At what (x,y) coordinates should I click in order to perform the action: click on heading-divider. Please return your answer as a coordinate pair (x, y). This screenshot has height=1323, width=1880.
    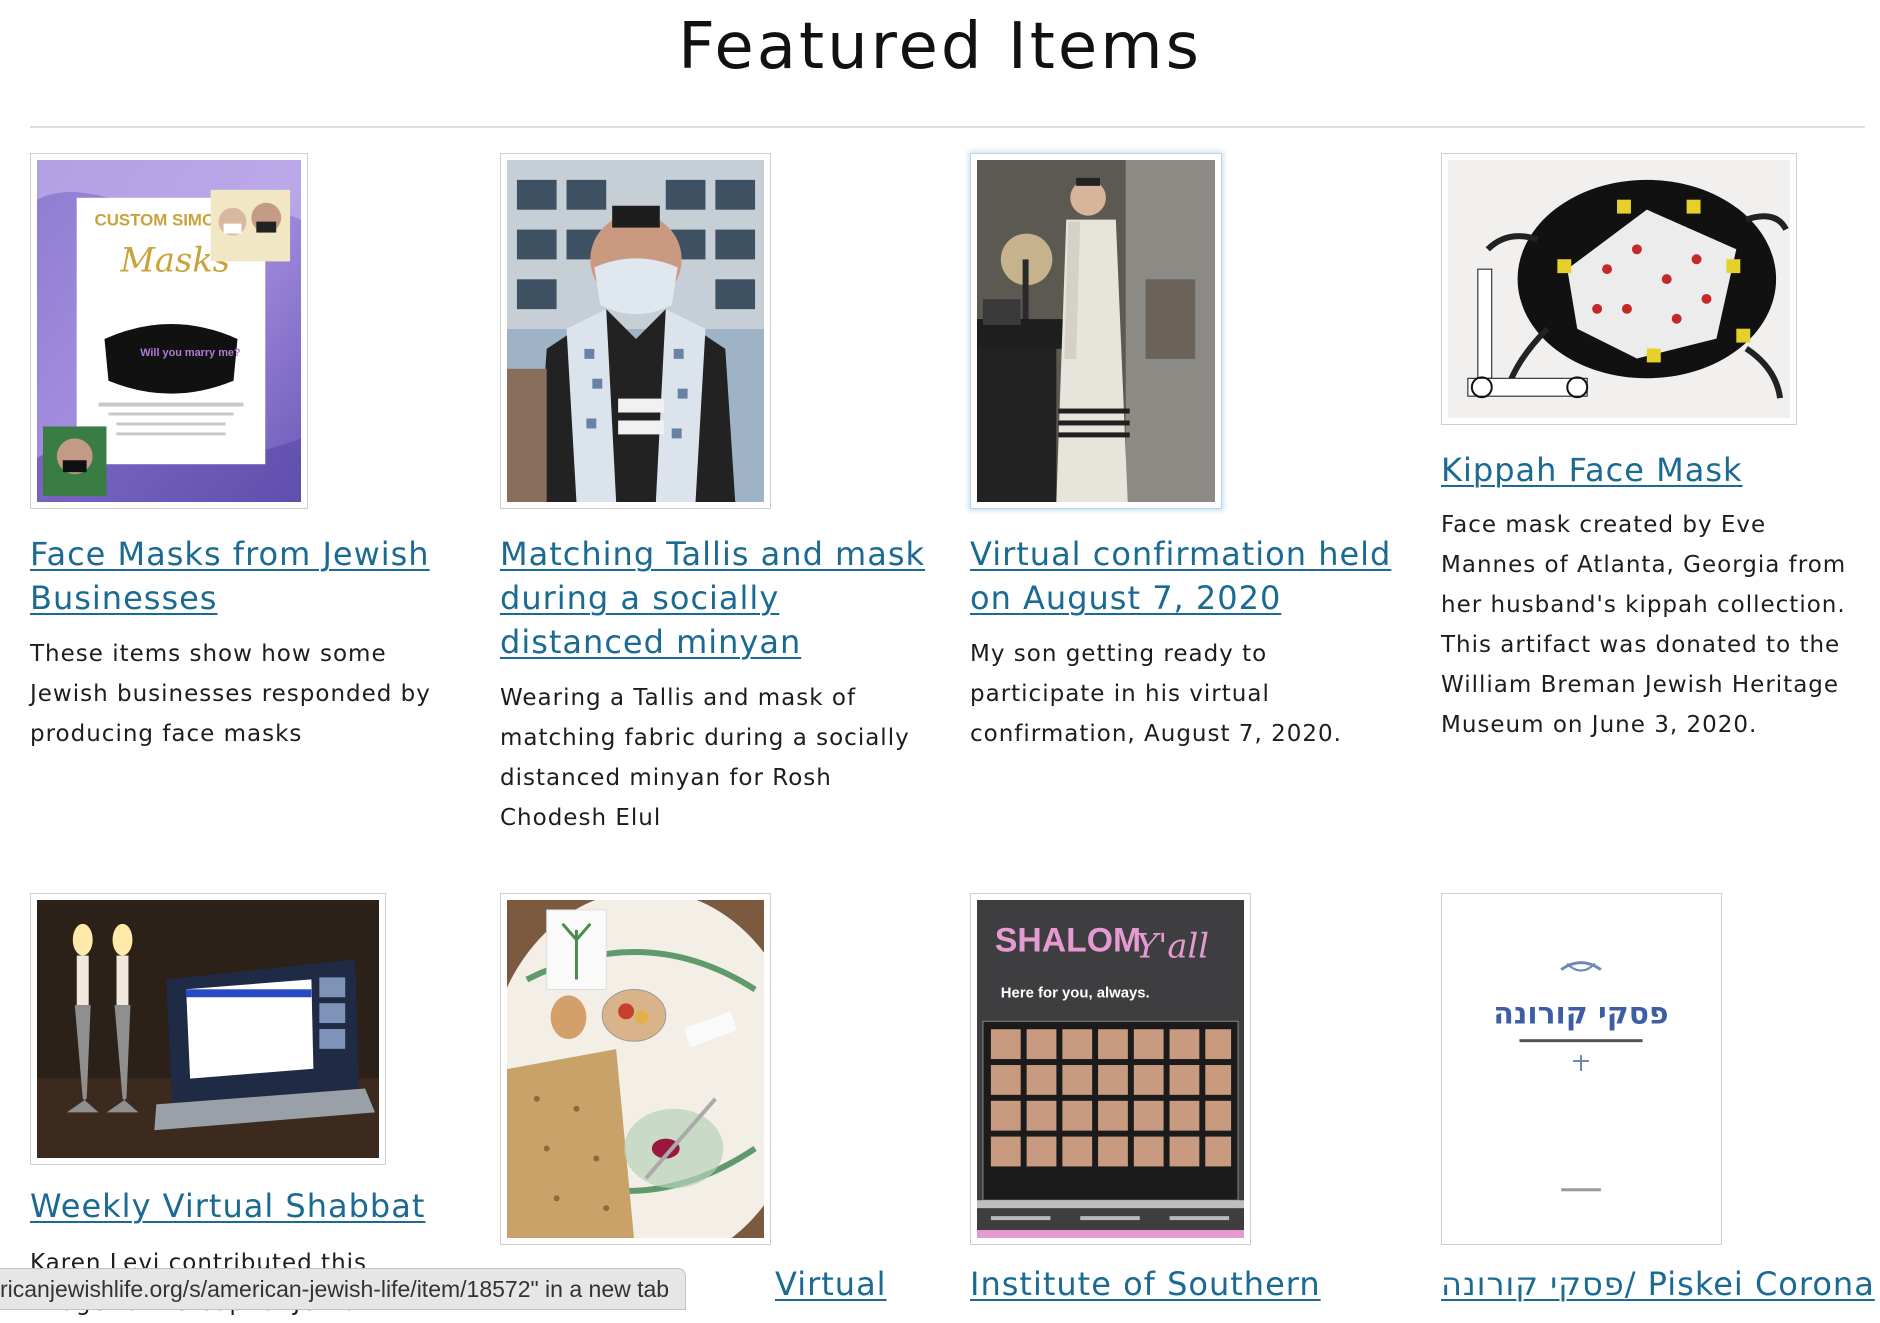
    Looking at the image, I should click on (947, 127).